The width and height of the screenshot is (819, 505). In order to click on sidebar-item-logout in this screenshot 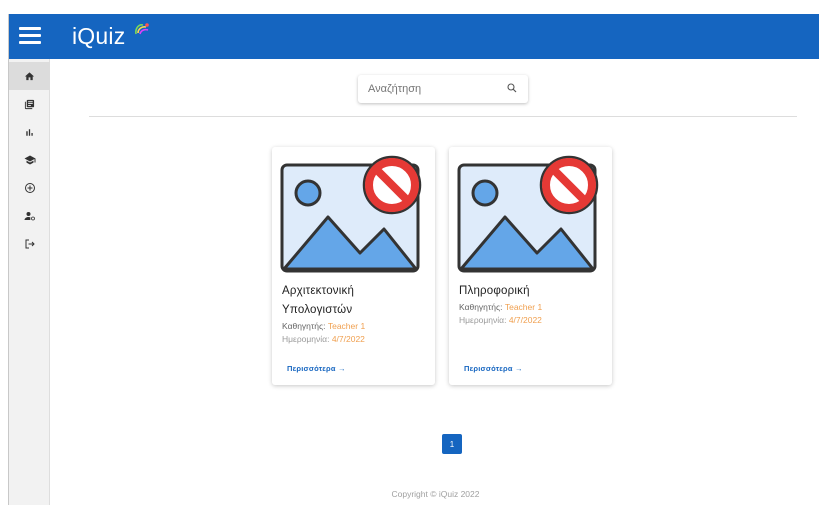, I will do `click(29, 244)`.